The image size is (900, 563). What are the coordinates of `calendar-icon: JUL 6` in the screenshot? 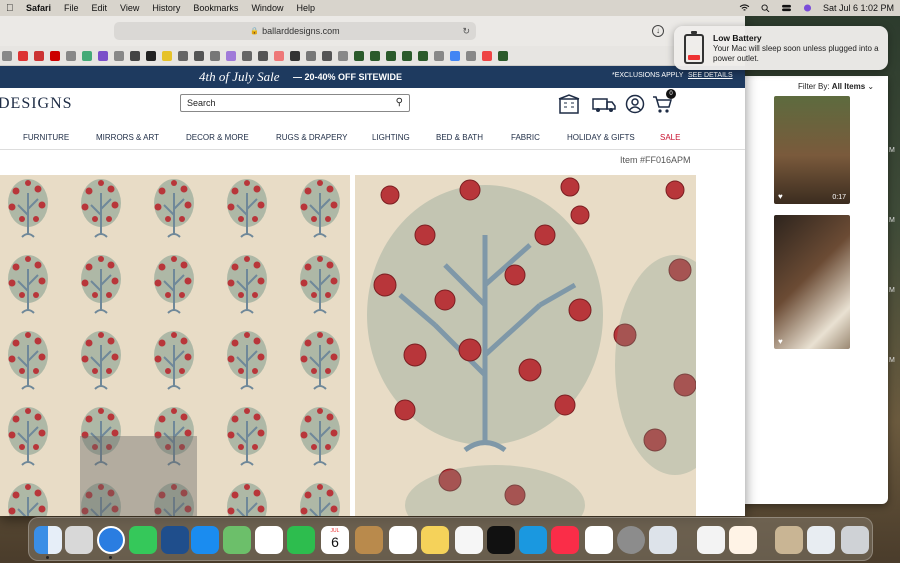 It's located at (335, 540).